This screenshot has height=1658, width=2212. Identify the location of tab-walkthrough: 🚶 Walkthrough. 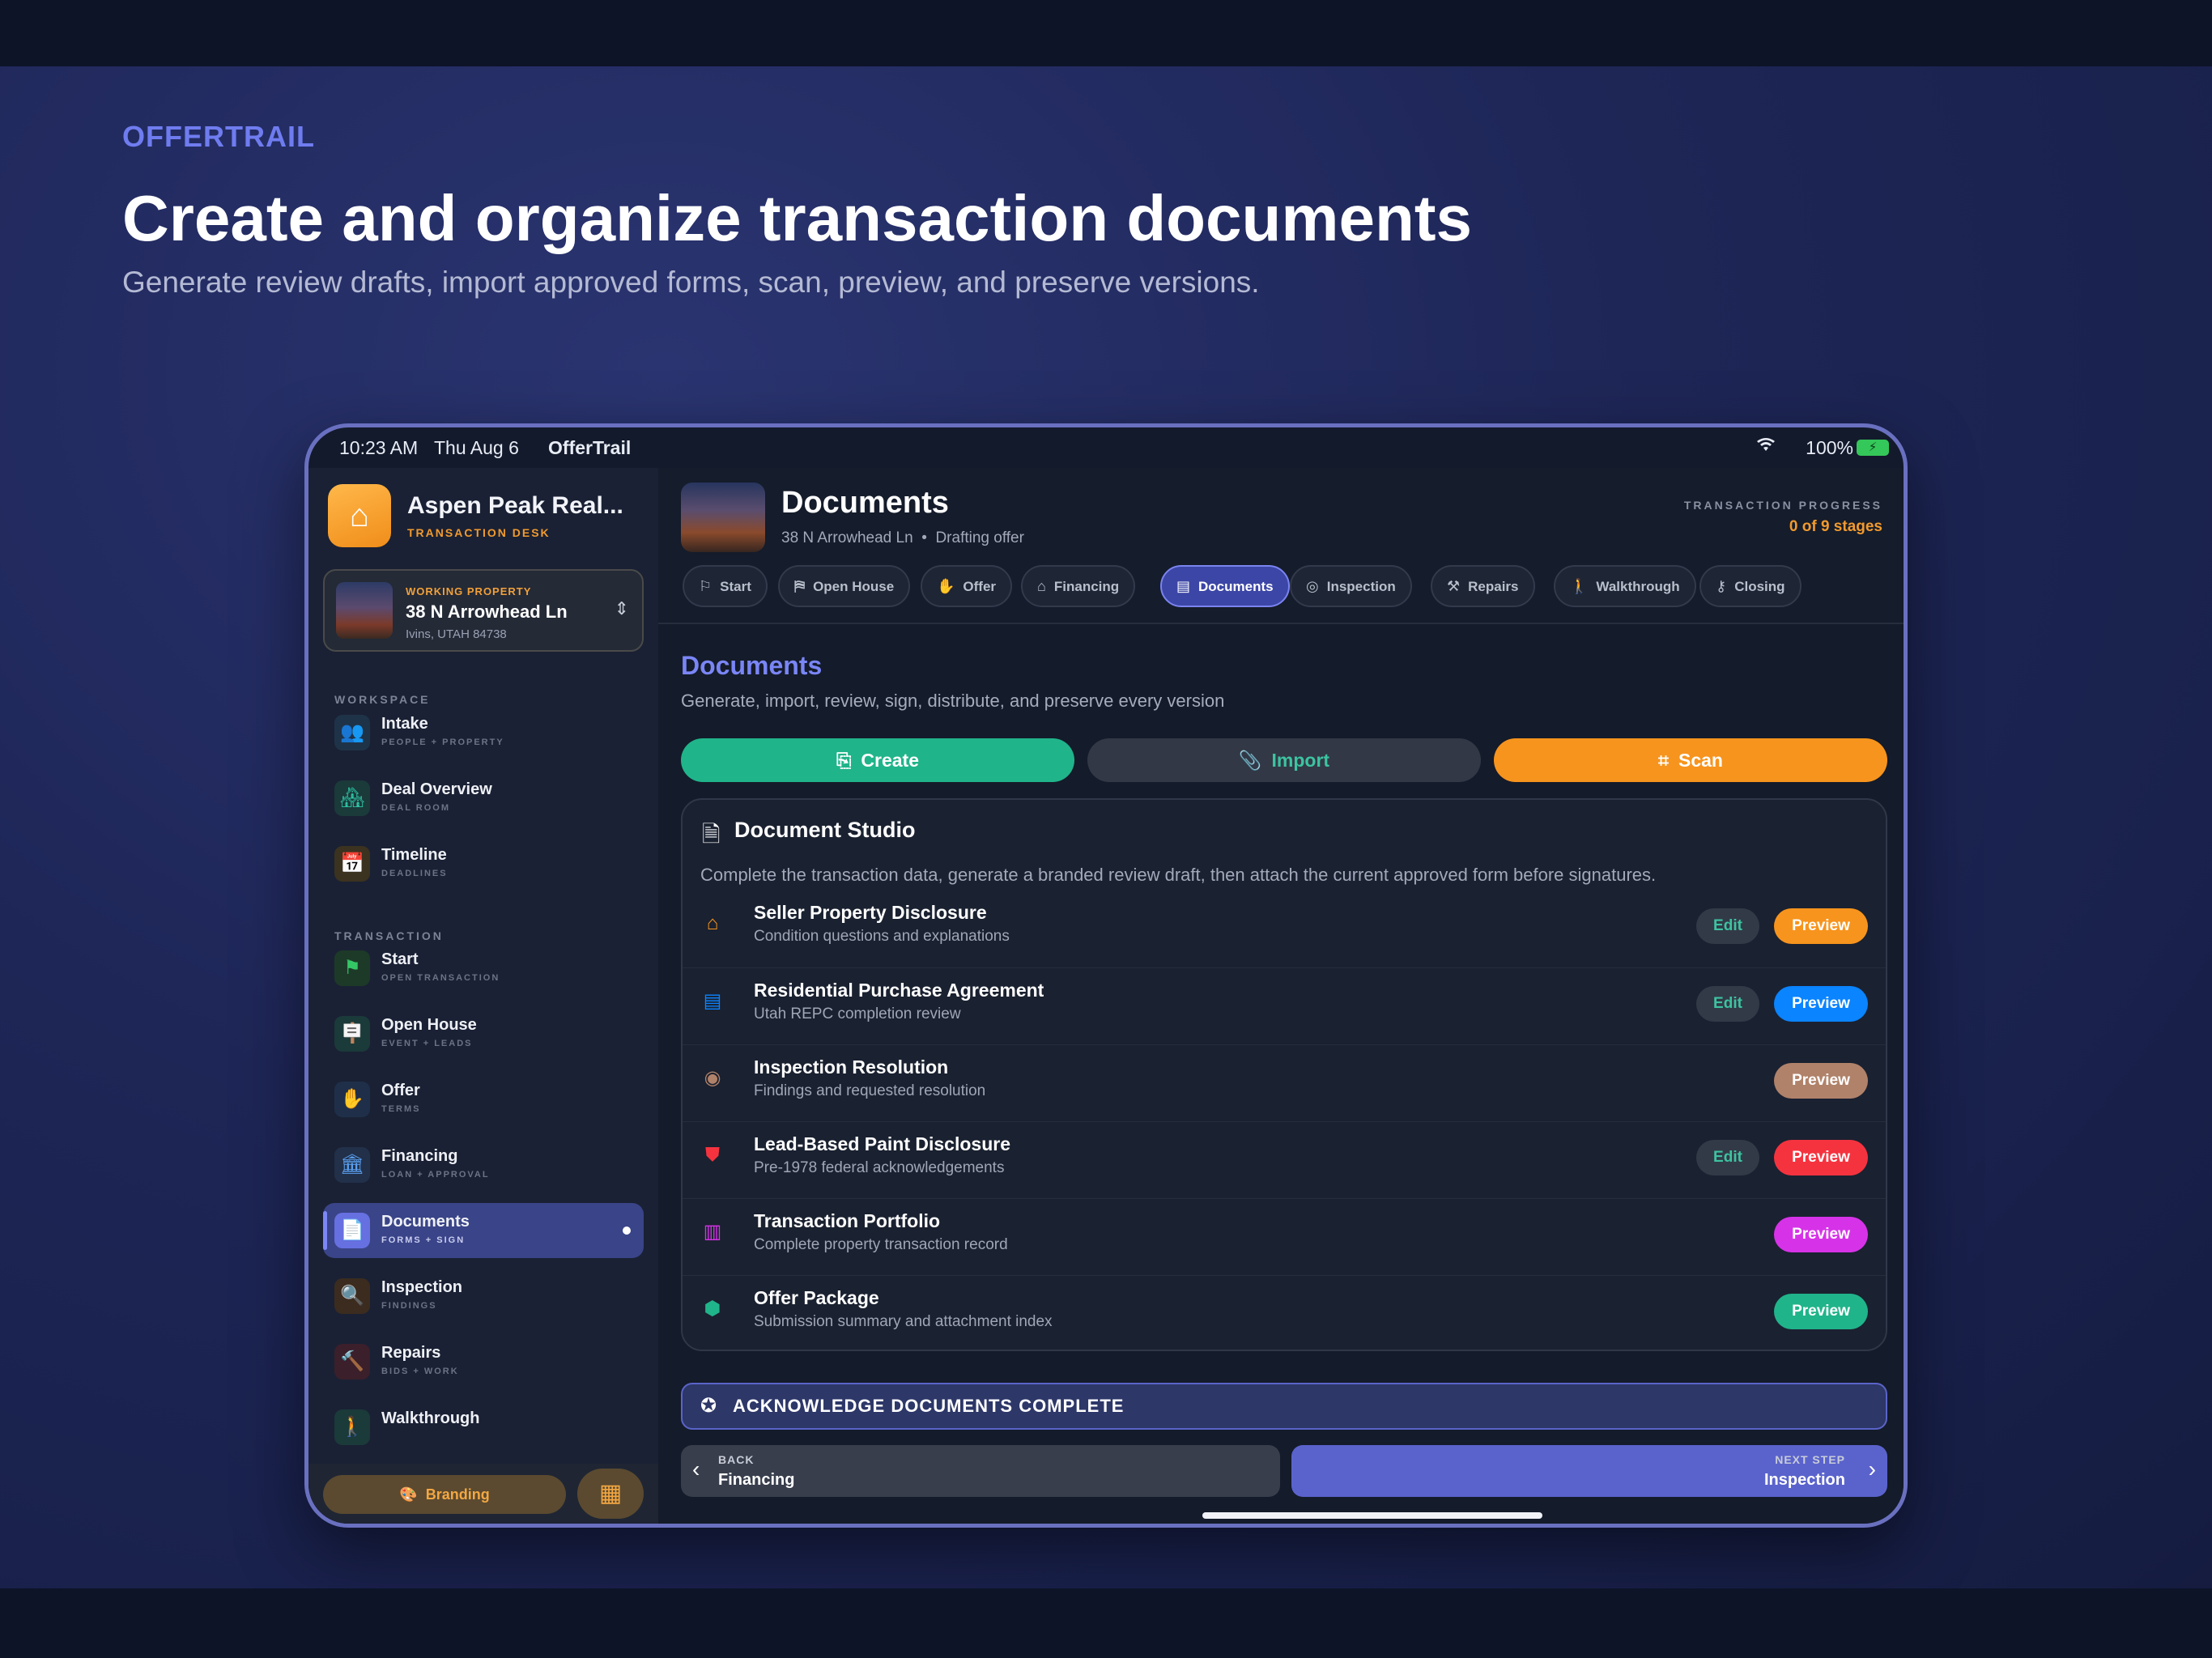
(1625, 586).